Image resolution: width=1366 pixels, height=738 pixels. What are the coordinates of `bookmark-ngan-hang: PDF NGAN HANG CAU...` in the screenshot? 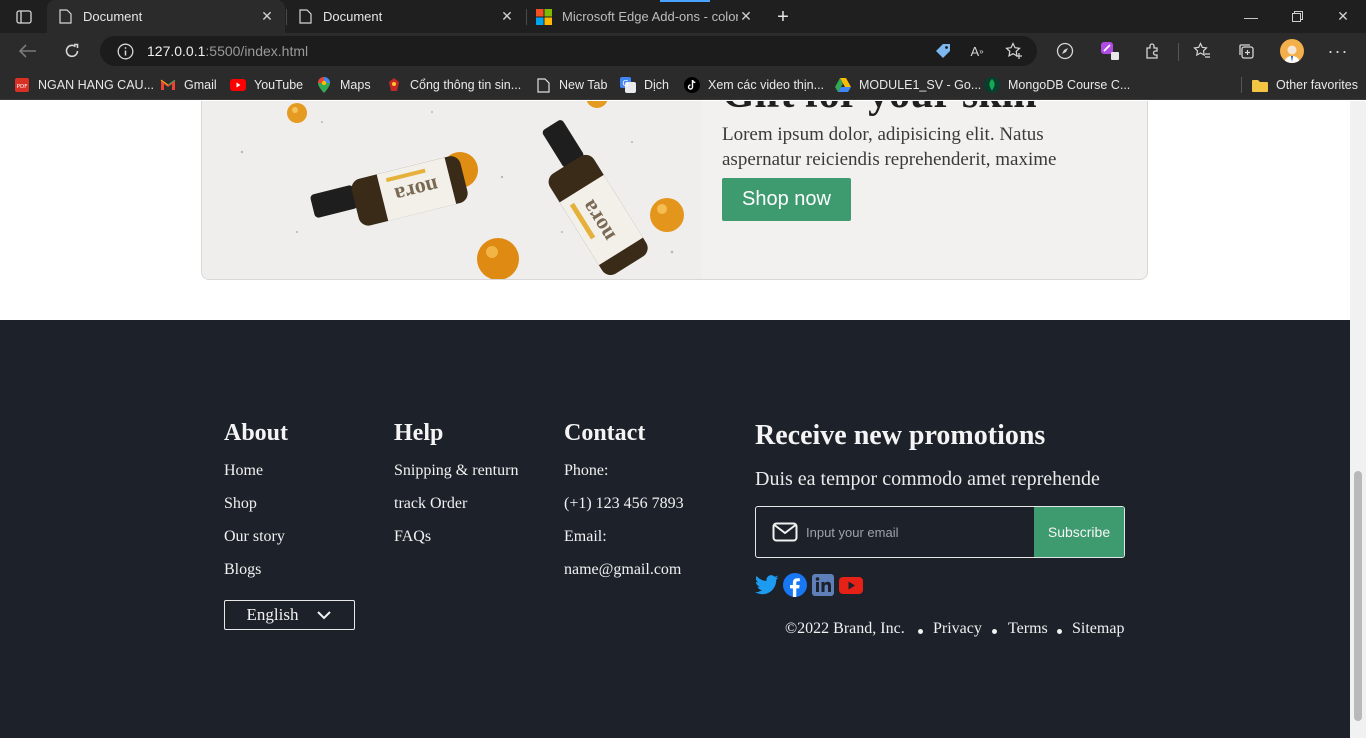 It's located at (84, 85).